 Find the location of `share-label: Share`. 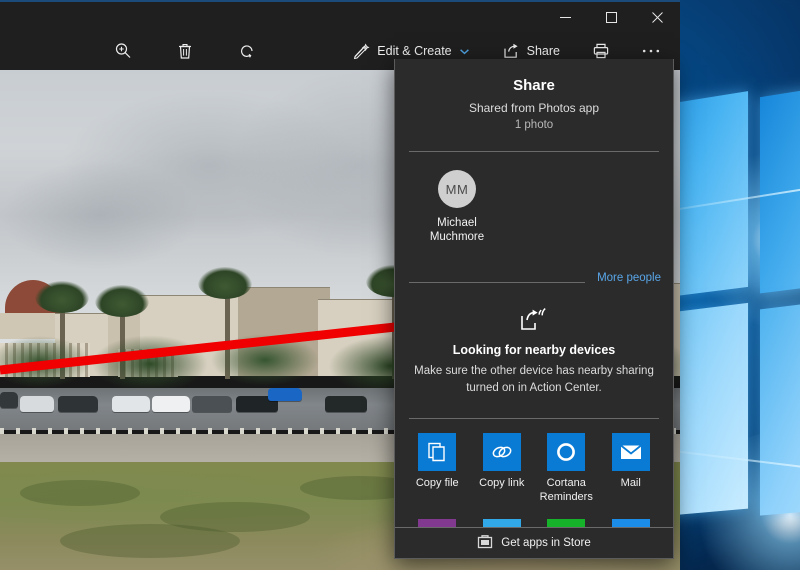

share-label: Share is located at coordinates (543, 51).